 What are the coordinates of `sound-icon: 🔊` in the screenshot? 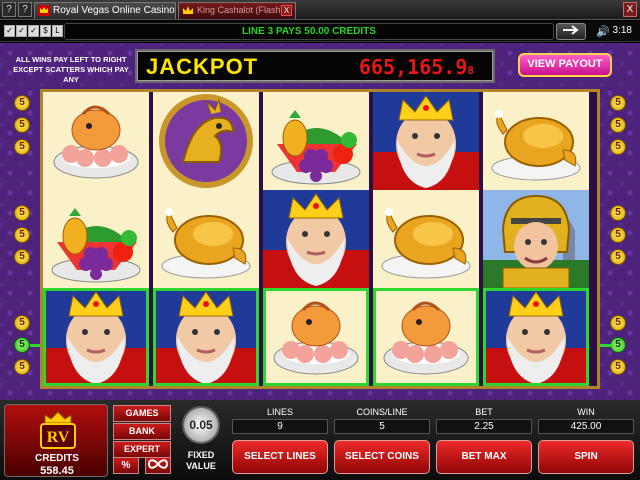 It's located at (603, 31).